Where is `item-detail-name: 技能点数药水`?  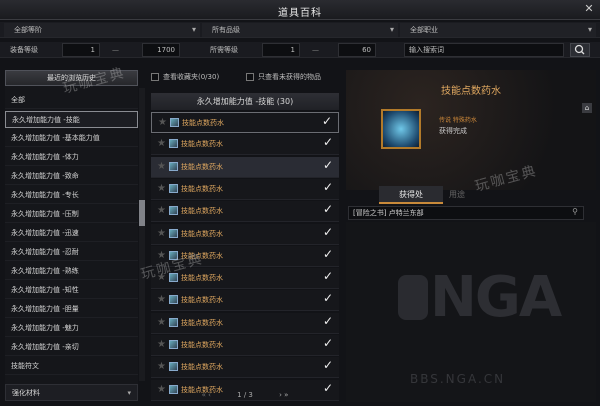 item-detail-name: 技能点数药水 is located at coordinates (471, 91).